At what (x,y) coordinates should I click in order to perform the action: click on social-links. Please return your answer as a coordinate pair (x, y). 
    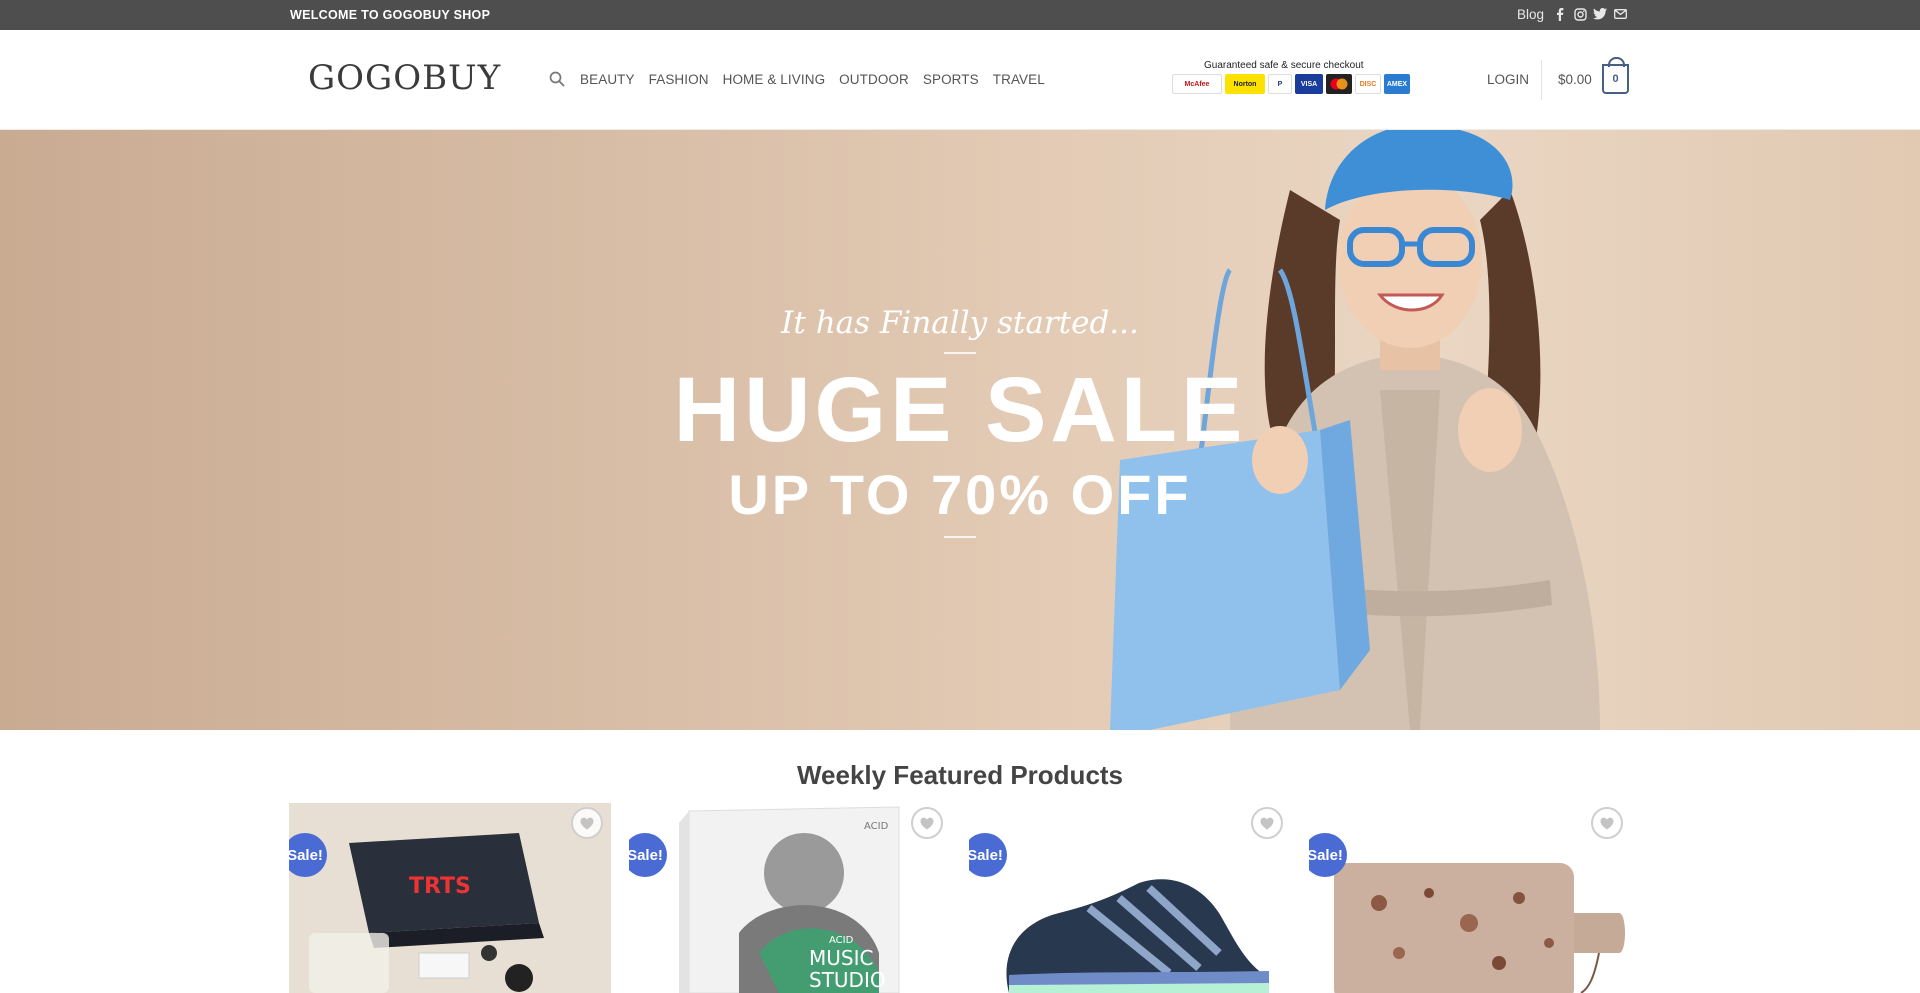
    Looking at the image, I should click on (1590, 14).